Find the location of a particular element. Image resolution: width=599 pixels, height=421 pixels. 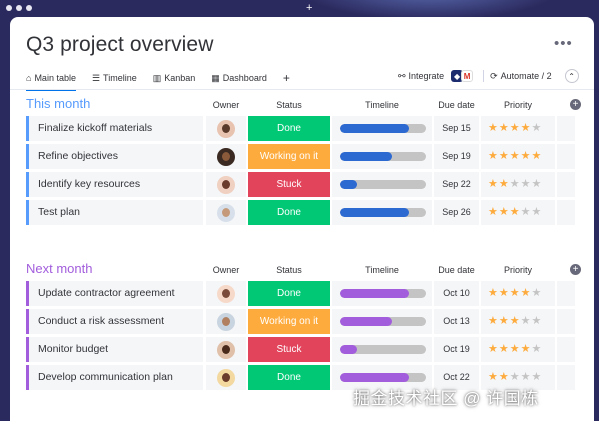

item-name: Refine objectives is located at coordinates (114, 156).